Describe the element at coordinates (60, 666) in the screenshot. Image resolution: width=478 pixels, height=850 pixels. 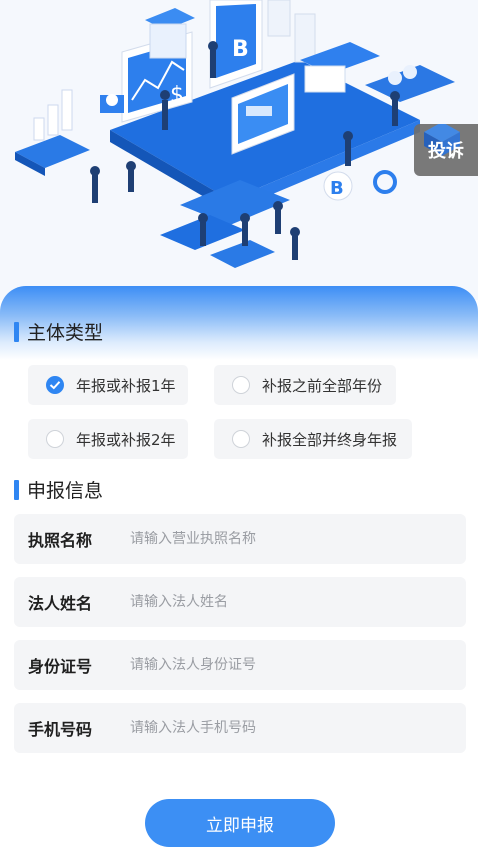
I see `id-number-label: 身份证号` at that location.